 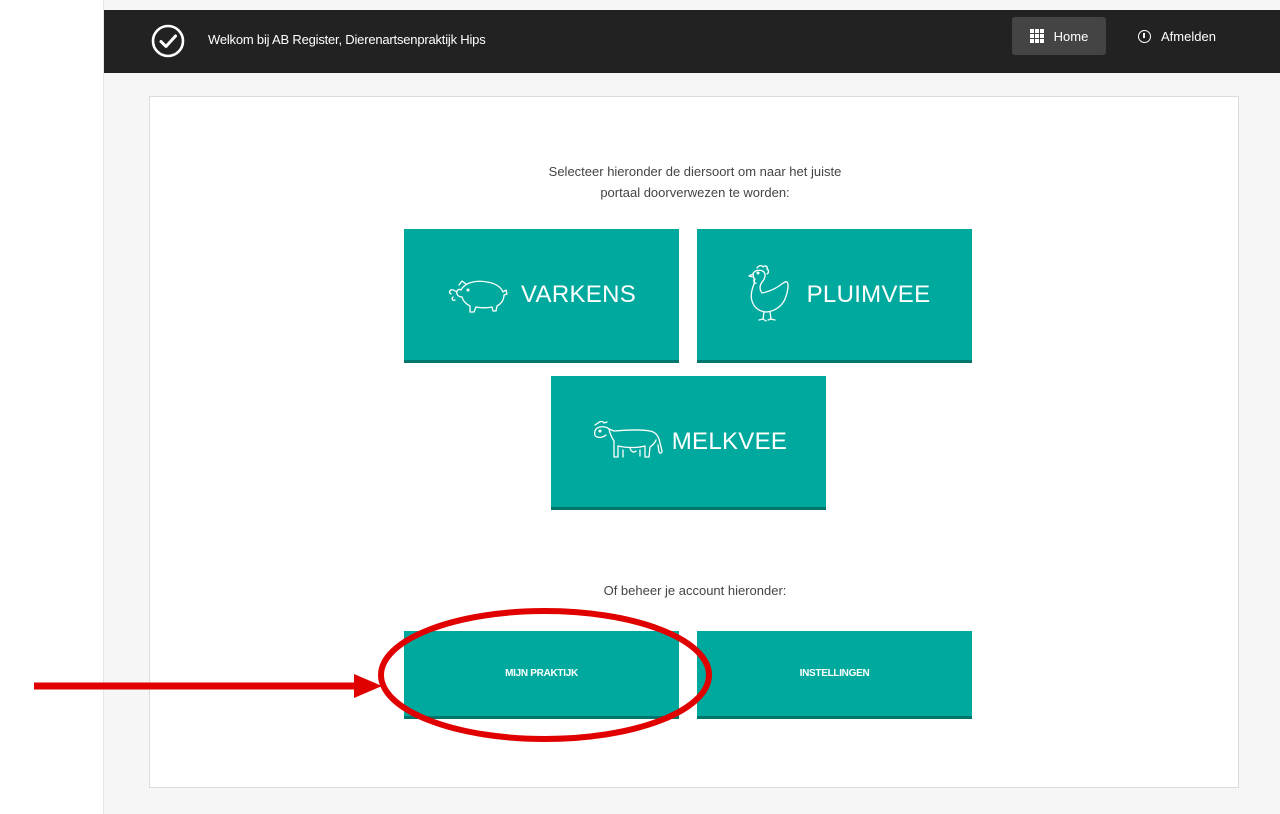 I want to click on check-circle-icon, so click(x=168, y=41).